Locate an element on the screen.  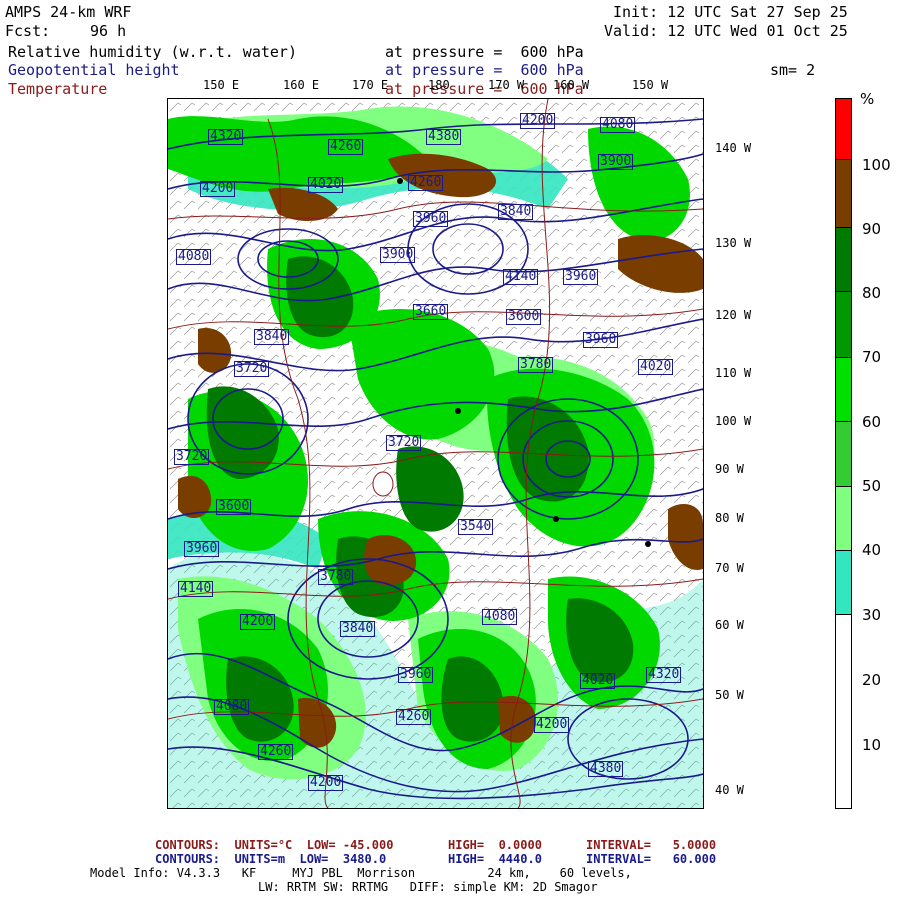
colorbar-tick: 50 is located at coordinates (872, 486).